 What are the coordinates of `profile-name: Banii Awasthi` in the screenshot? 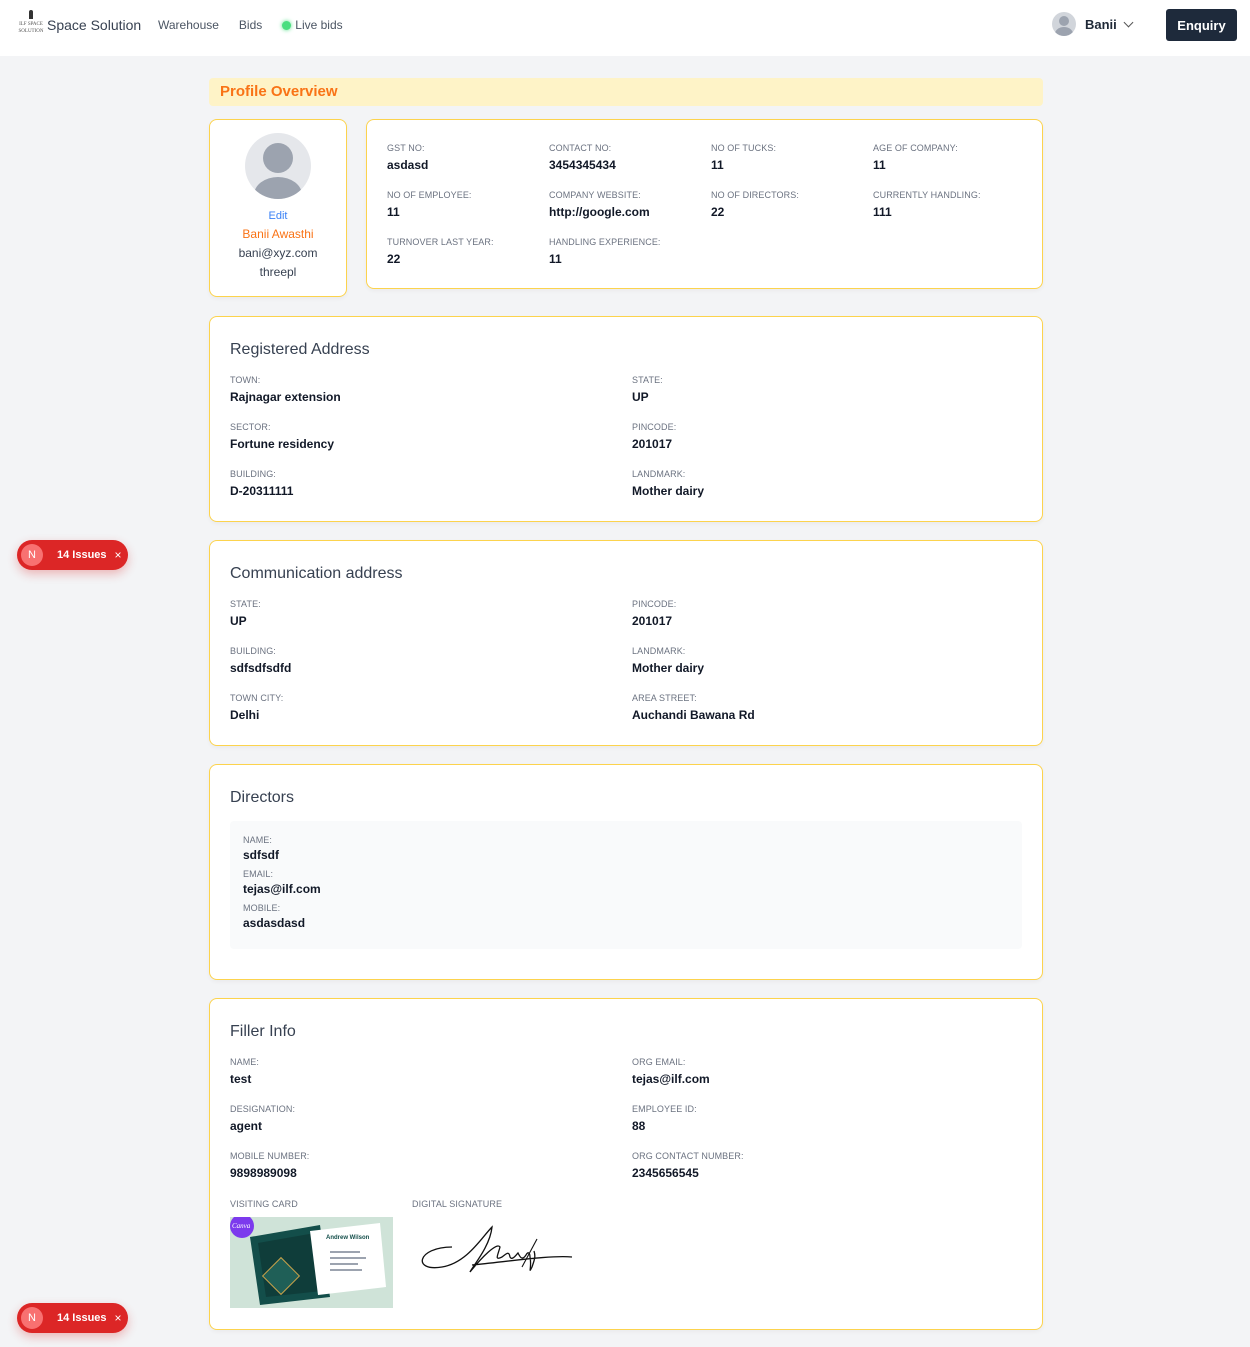 It's located at (278, 234).